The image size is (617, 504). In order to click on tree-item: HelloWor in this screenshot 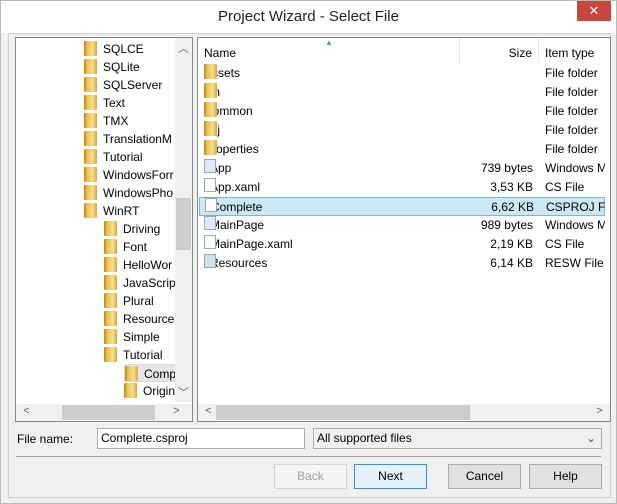, I will do `click(140, 265)`.